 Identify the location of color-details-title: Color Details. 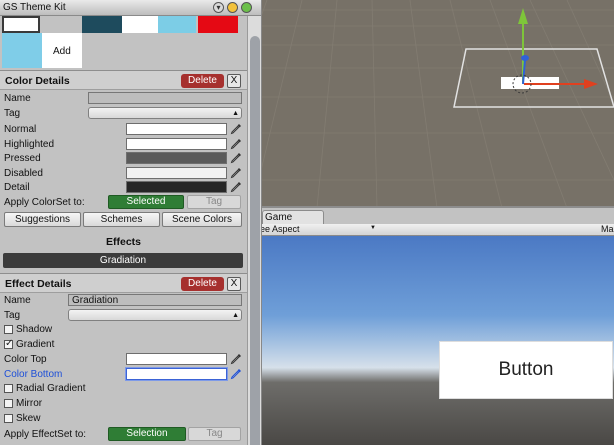
(37, 81).